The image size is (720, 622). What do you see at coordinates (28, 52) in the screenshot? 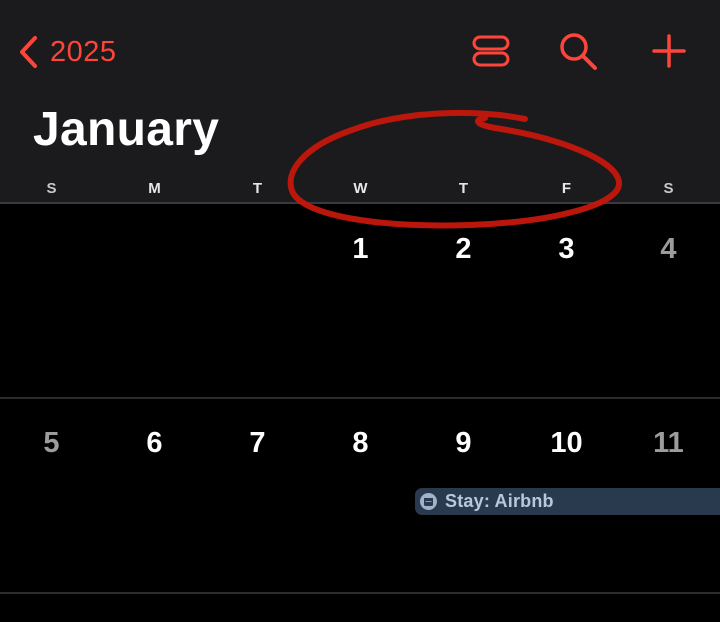
I see `chevron-left-icon` at bounding box center [28, 52].